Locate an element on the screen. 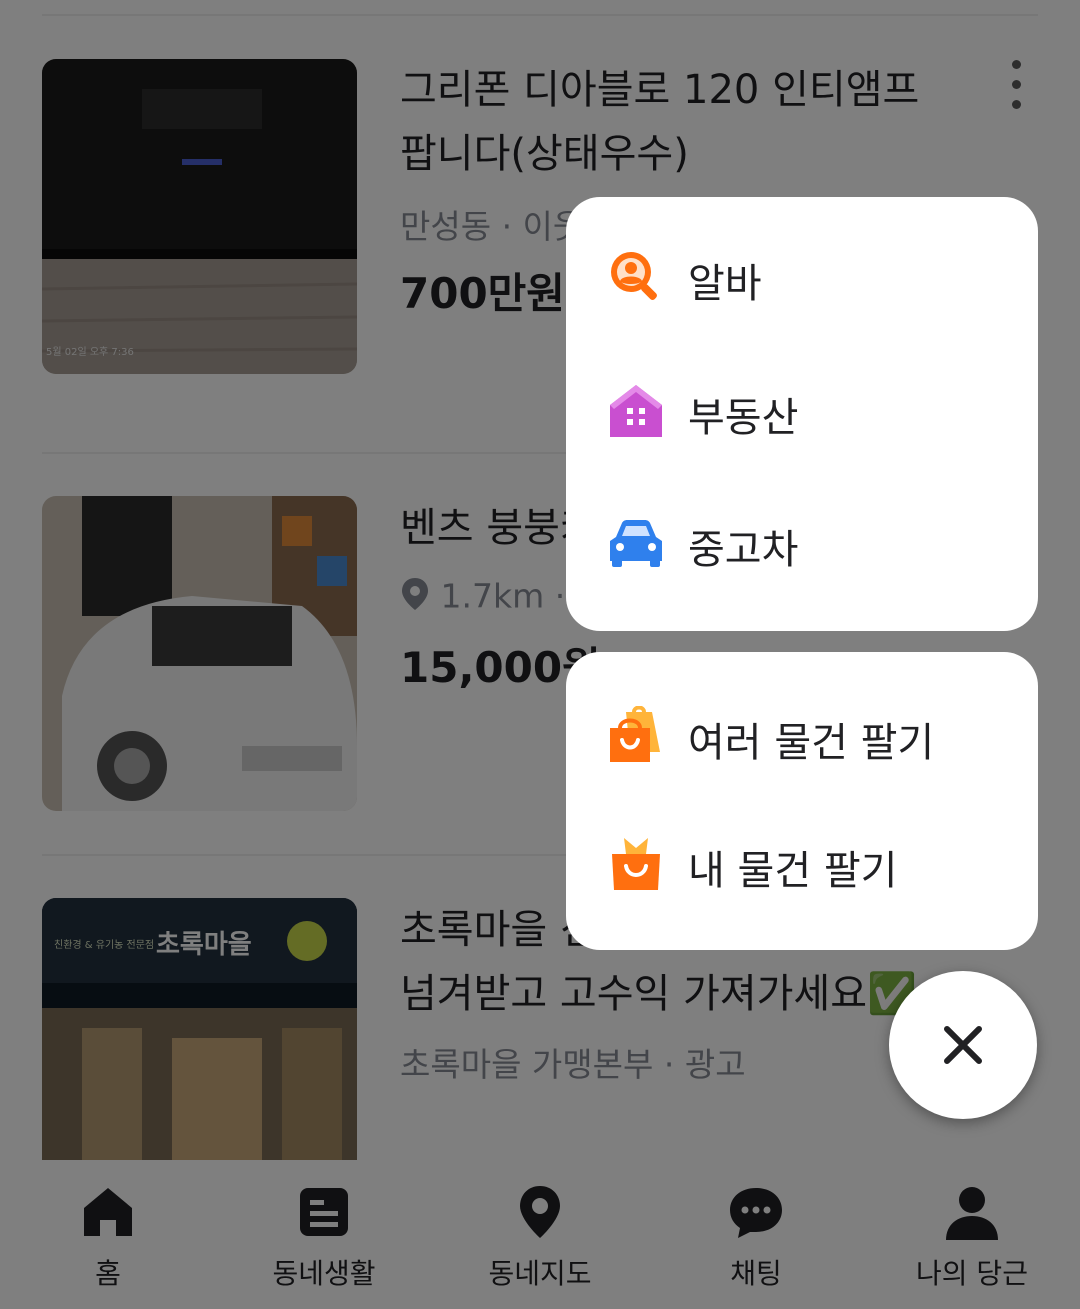  menu-item-label: 부동산 is located at coordinates (743, 418).